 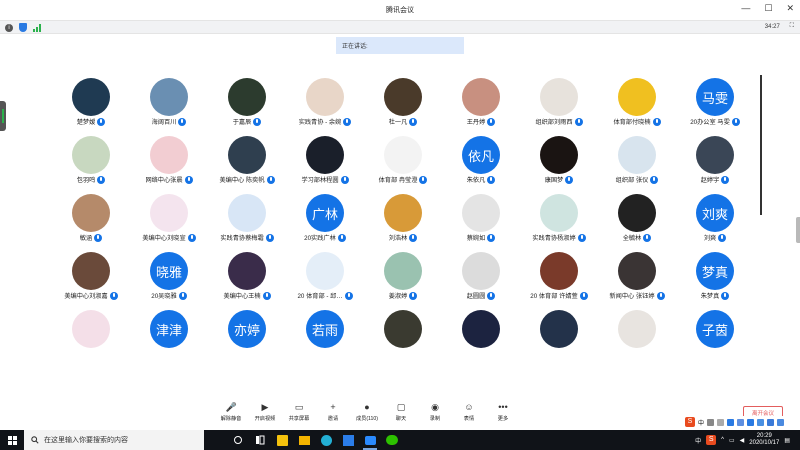 I want to click on participant-name-row: 实践青协 - 余婉, so click(x=325, y=121).